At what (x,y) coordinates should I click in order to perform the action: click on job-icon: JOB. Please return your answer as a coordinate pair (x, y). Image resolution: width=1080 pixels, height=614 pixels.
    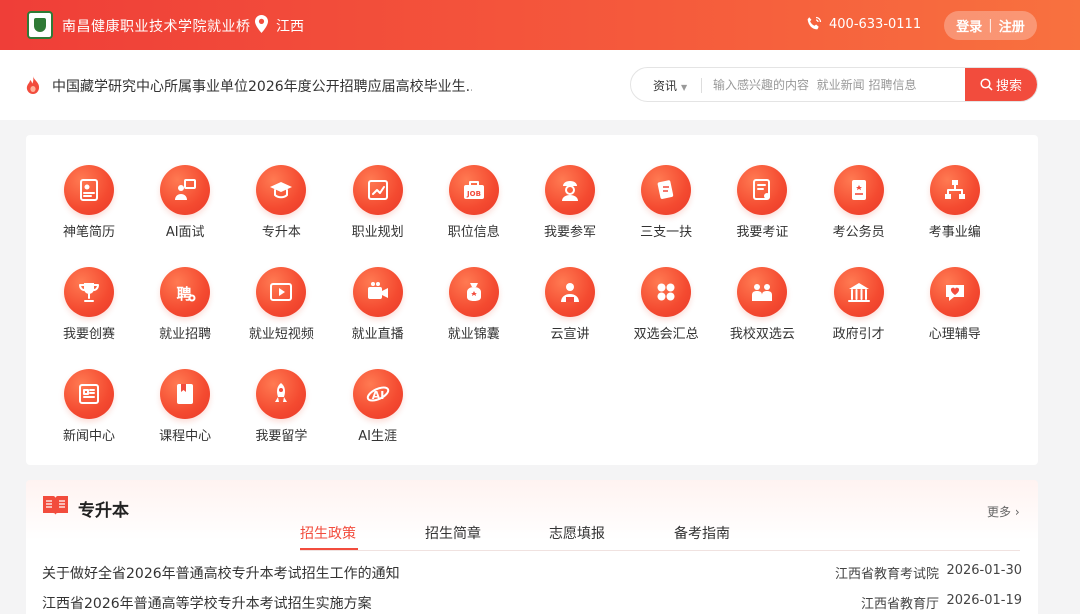
    Looking at the image, I should click on (473, 190).